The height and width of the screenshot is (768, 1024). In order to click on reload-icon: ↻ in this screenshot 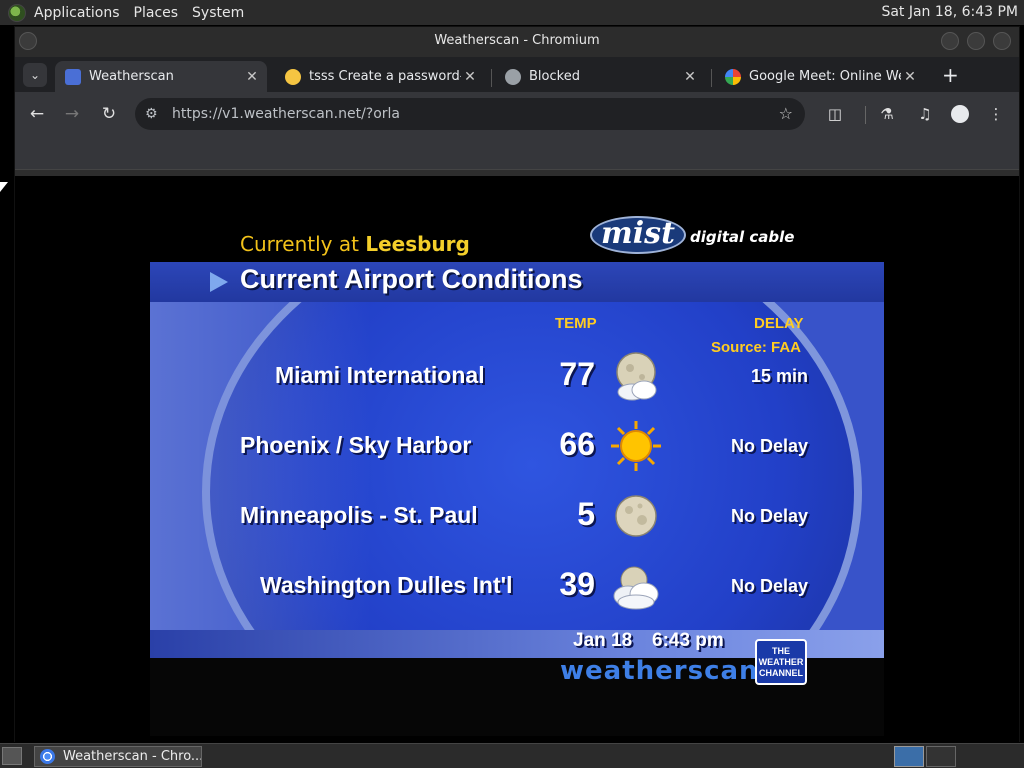, I will do `click(109, 114)`.